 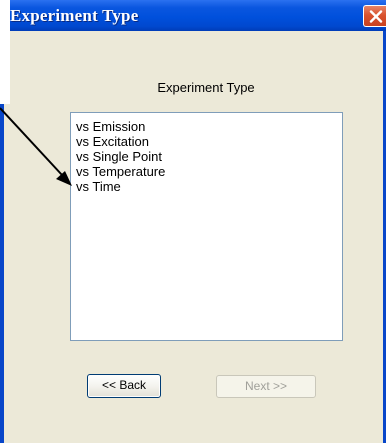 I want to click on list-item-vs-excitation: vs Excitation, so click(x=112, y=141).